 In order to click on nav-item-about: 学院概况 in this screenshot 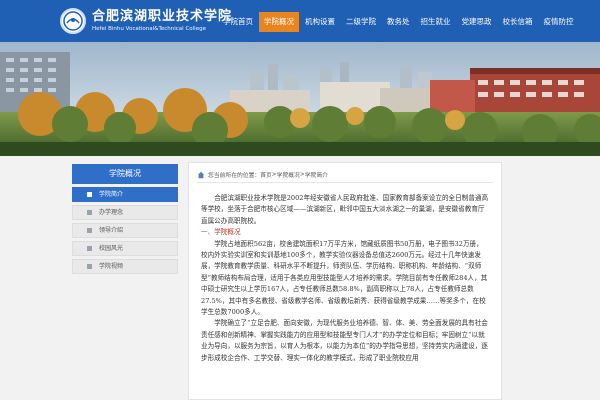, I will do `click(279, 22)`.